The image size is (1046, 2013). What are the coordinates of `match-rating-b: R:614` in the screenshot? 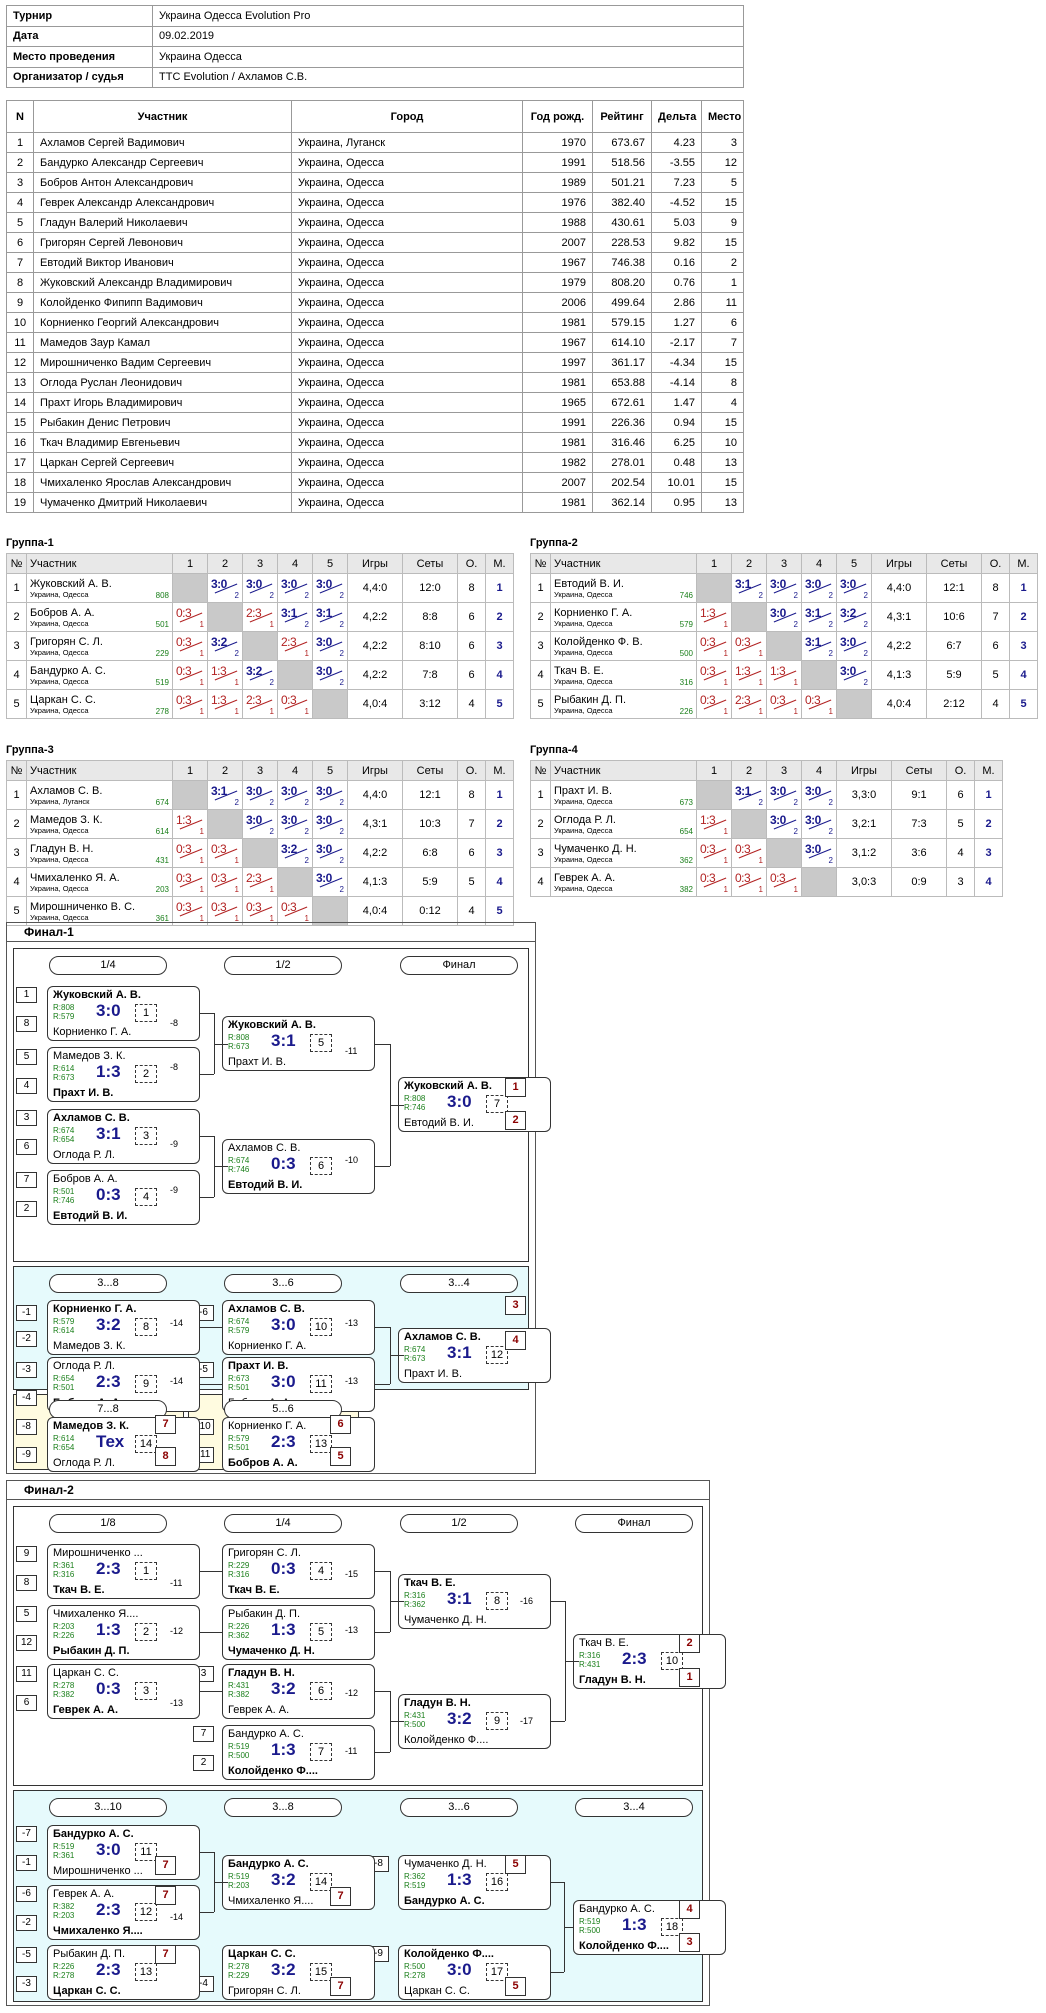 It's located at (64, 1330).